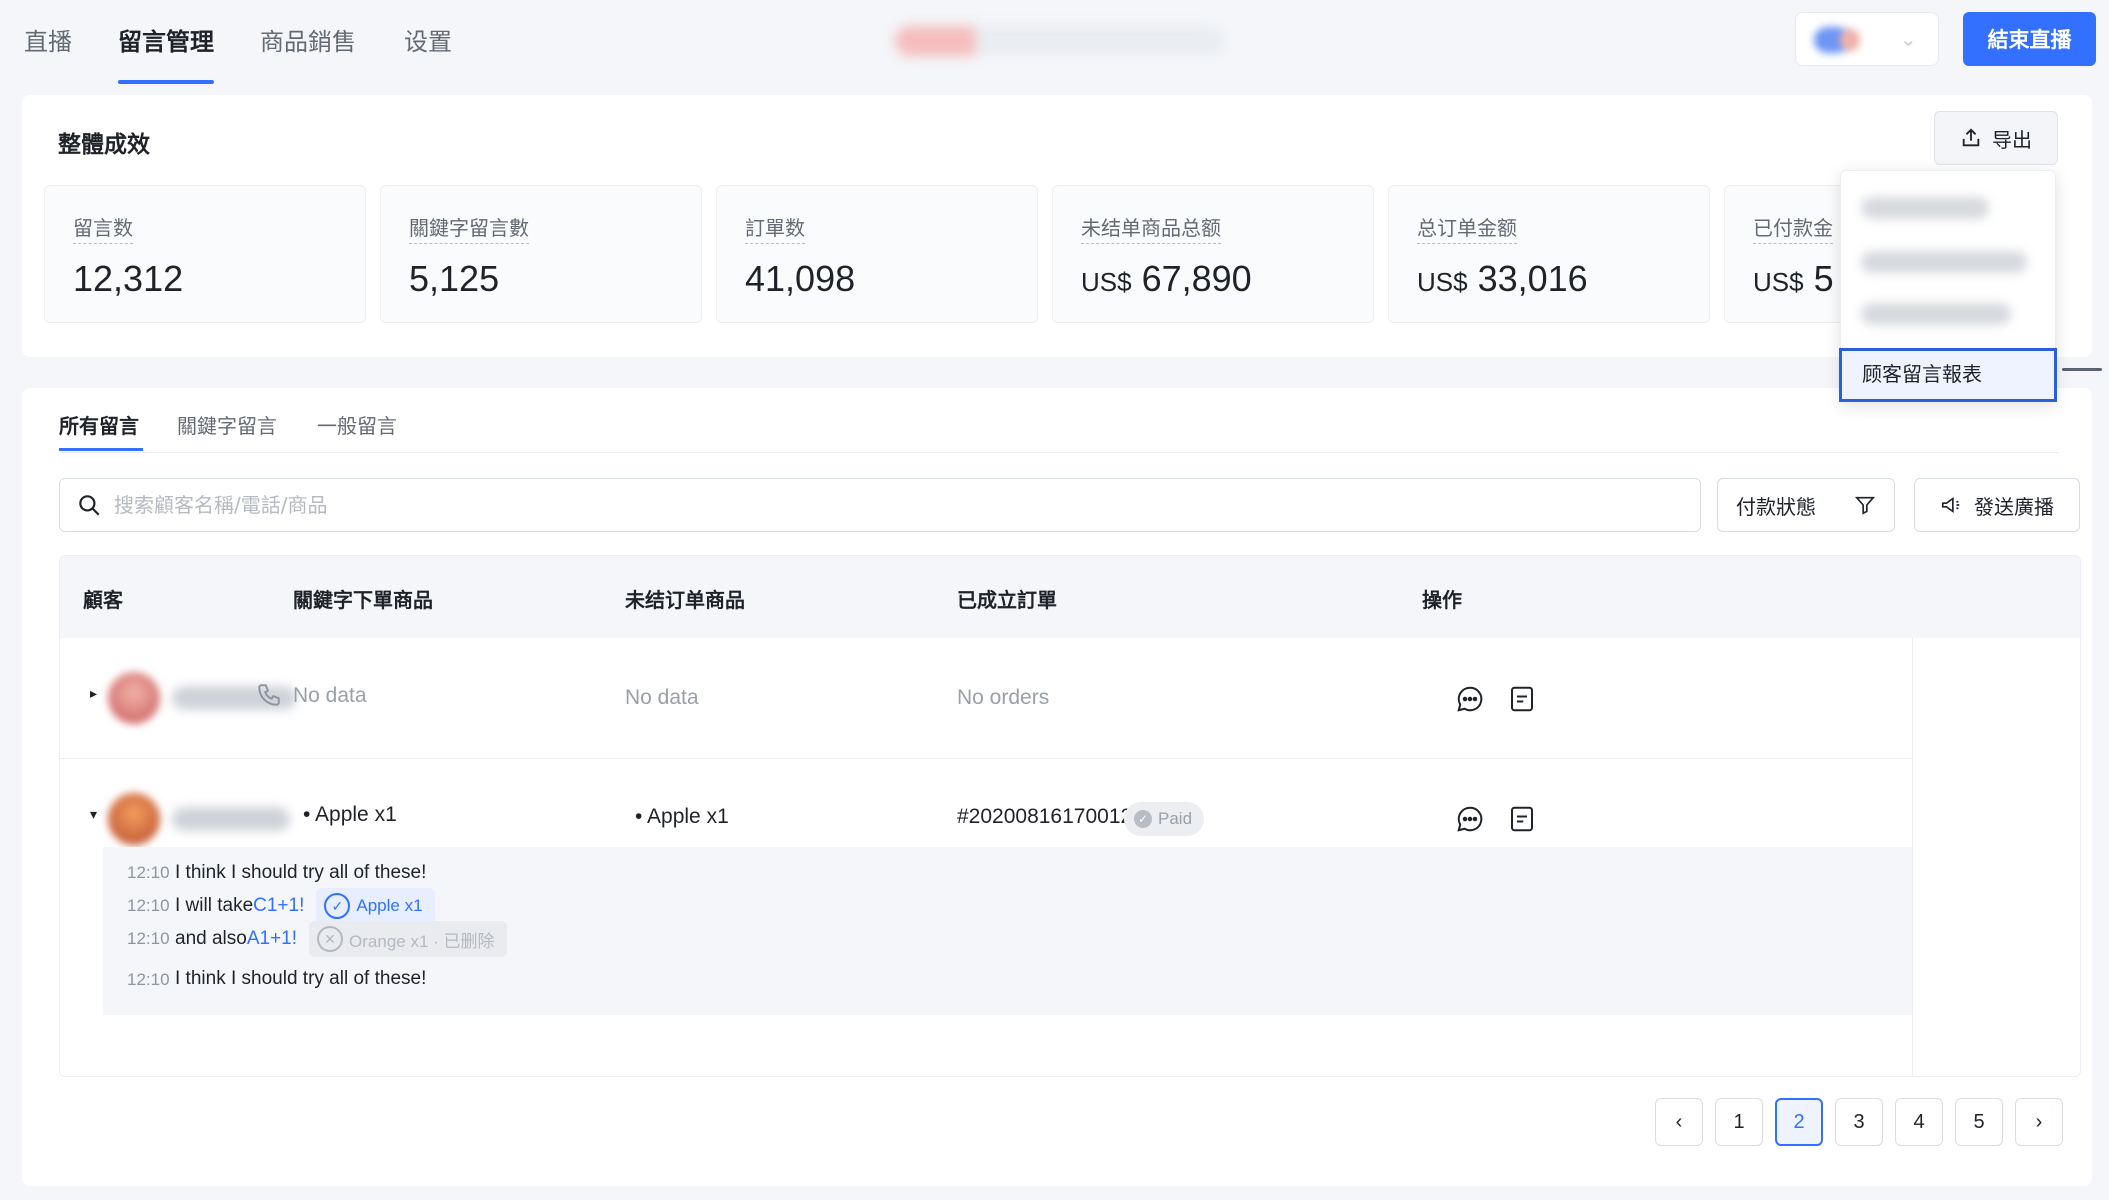 This screenshot has height=1200, width=2109. I want to click on tab-comment-management: 留言管理, so click(166, 42).